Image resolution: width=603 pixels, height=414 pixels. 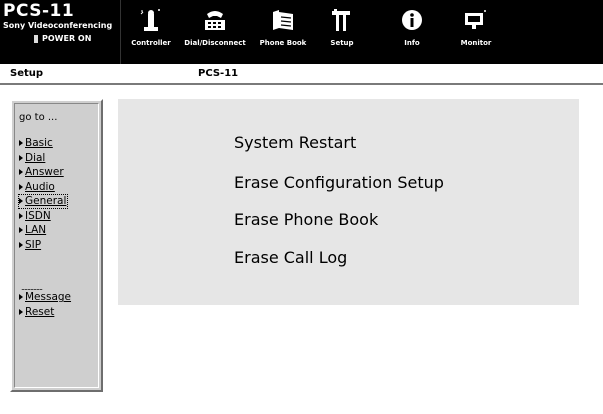 I want to click on nav-setup-button: Setup, so click(x=342, y=32).